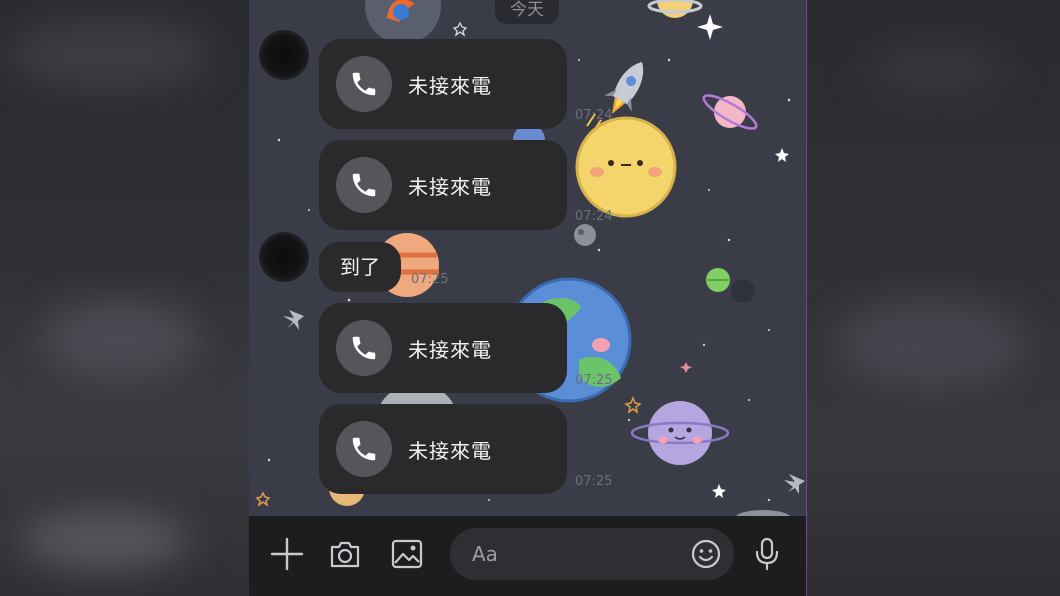 Image resolution: width=1060 pixels, height=596 pixels. What do you see at coordinates (592, 554) in the screenshot?
I see `message-input: Aa` at bounding box center [592, 554].